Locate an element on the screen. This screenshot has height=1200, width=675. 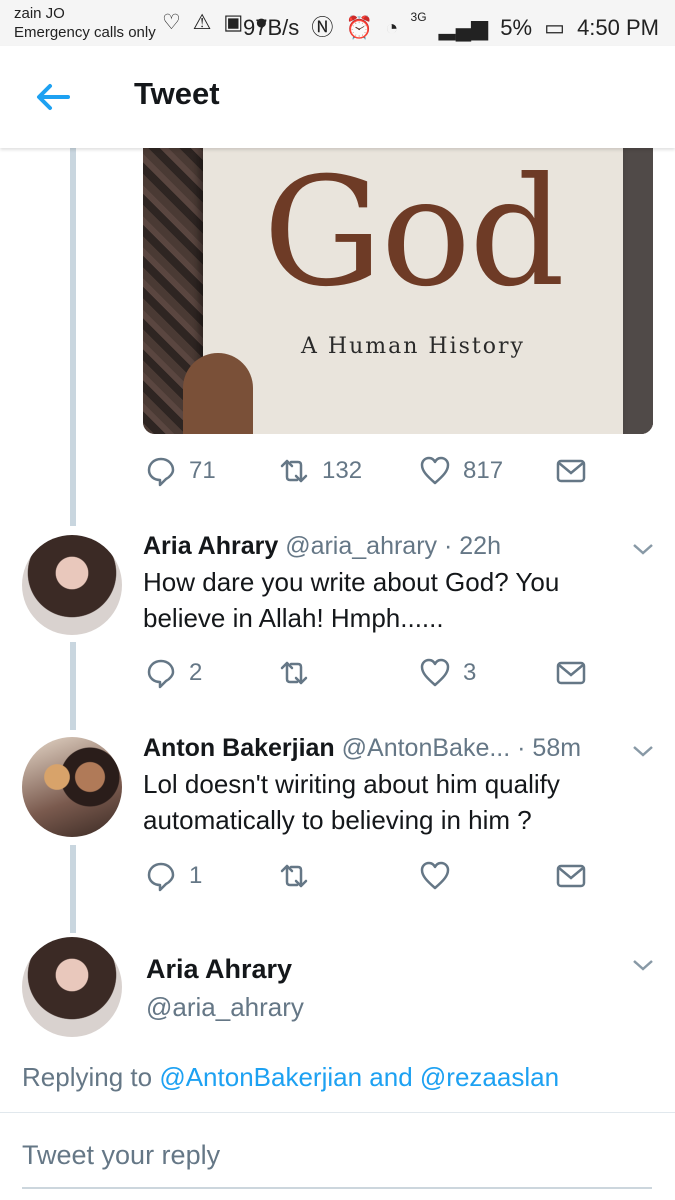
clock: 4:50 PM is located at coordinates (618, 27).